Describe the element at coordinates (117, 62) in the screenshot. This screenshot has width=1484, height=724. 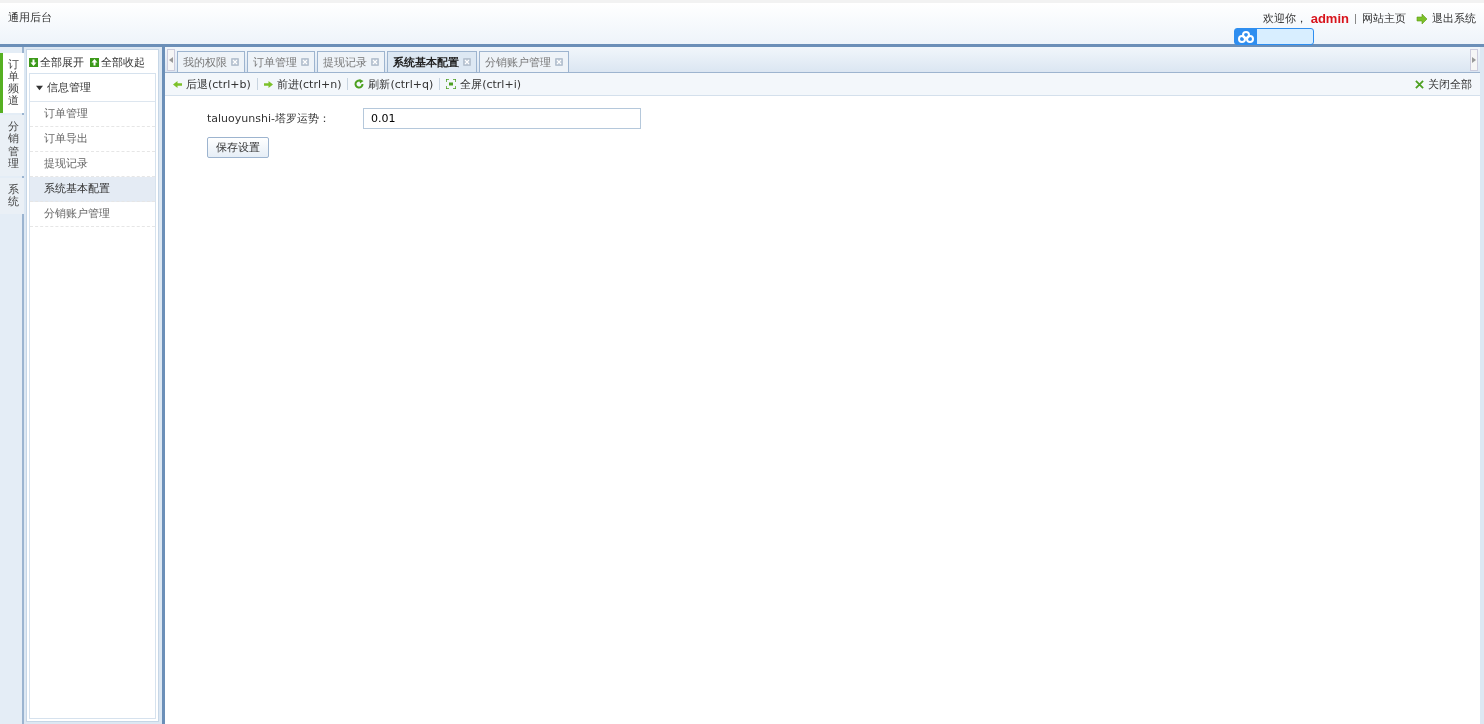
I see `collapse-all-button: 全部收起` at that location.